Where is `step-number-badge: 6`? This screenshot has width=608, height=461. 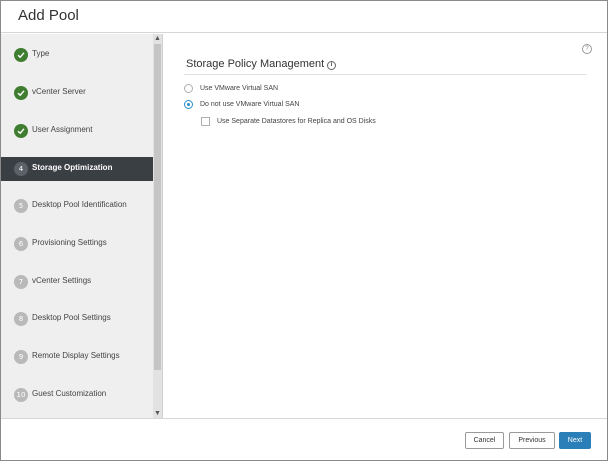
step-number-badge: 6 is located at coordinates (21, 244).